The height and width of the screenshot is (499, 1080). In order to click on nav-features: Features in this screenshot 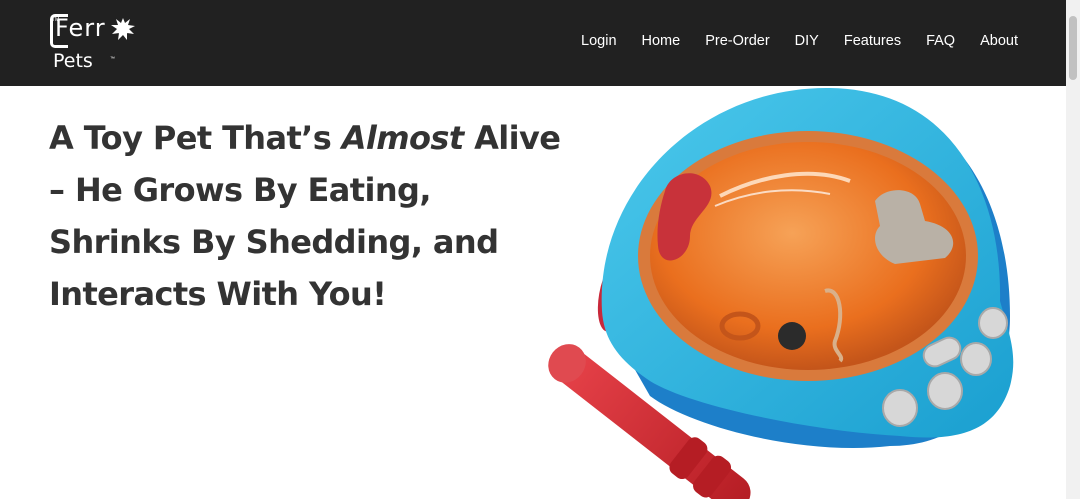, I will do `click(872, 41)`.